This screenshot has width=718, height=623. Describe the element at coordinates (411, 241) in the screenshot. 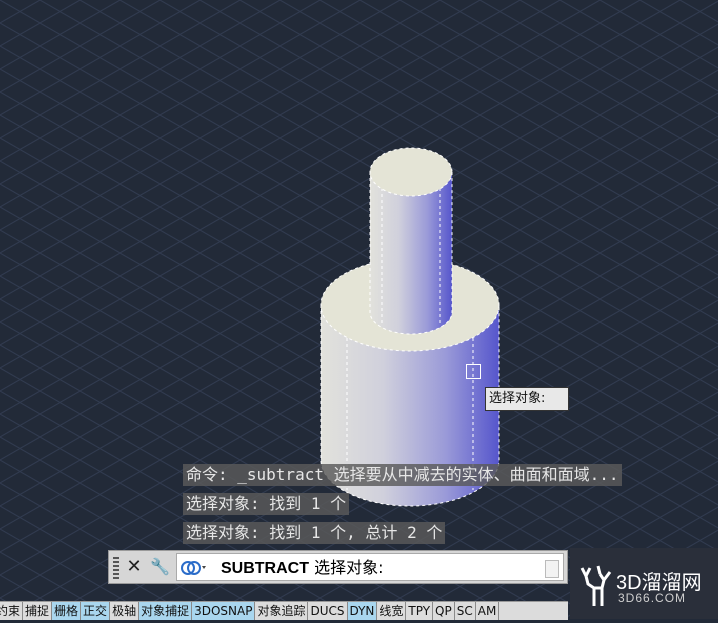

I see `top-cylinder` at that location.